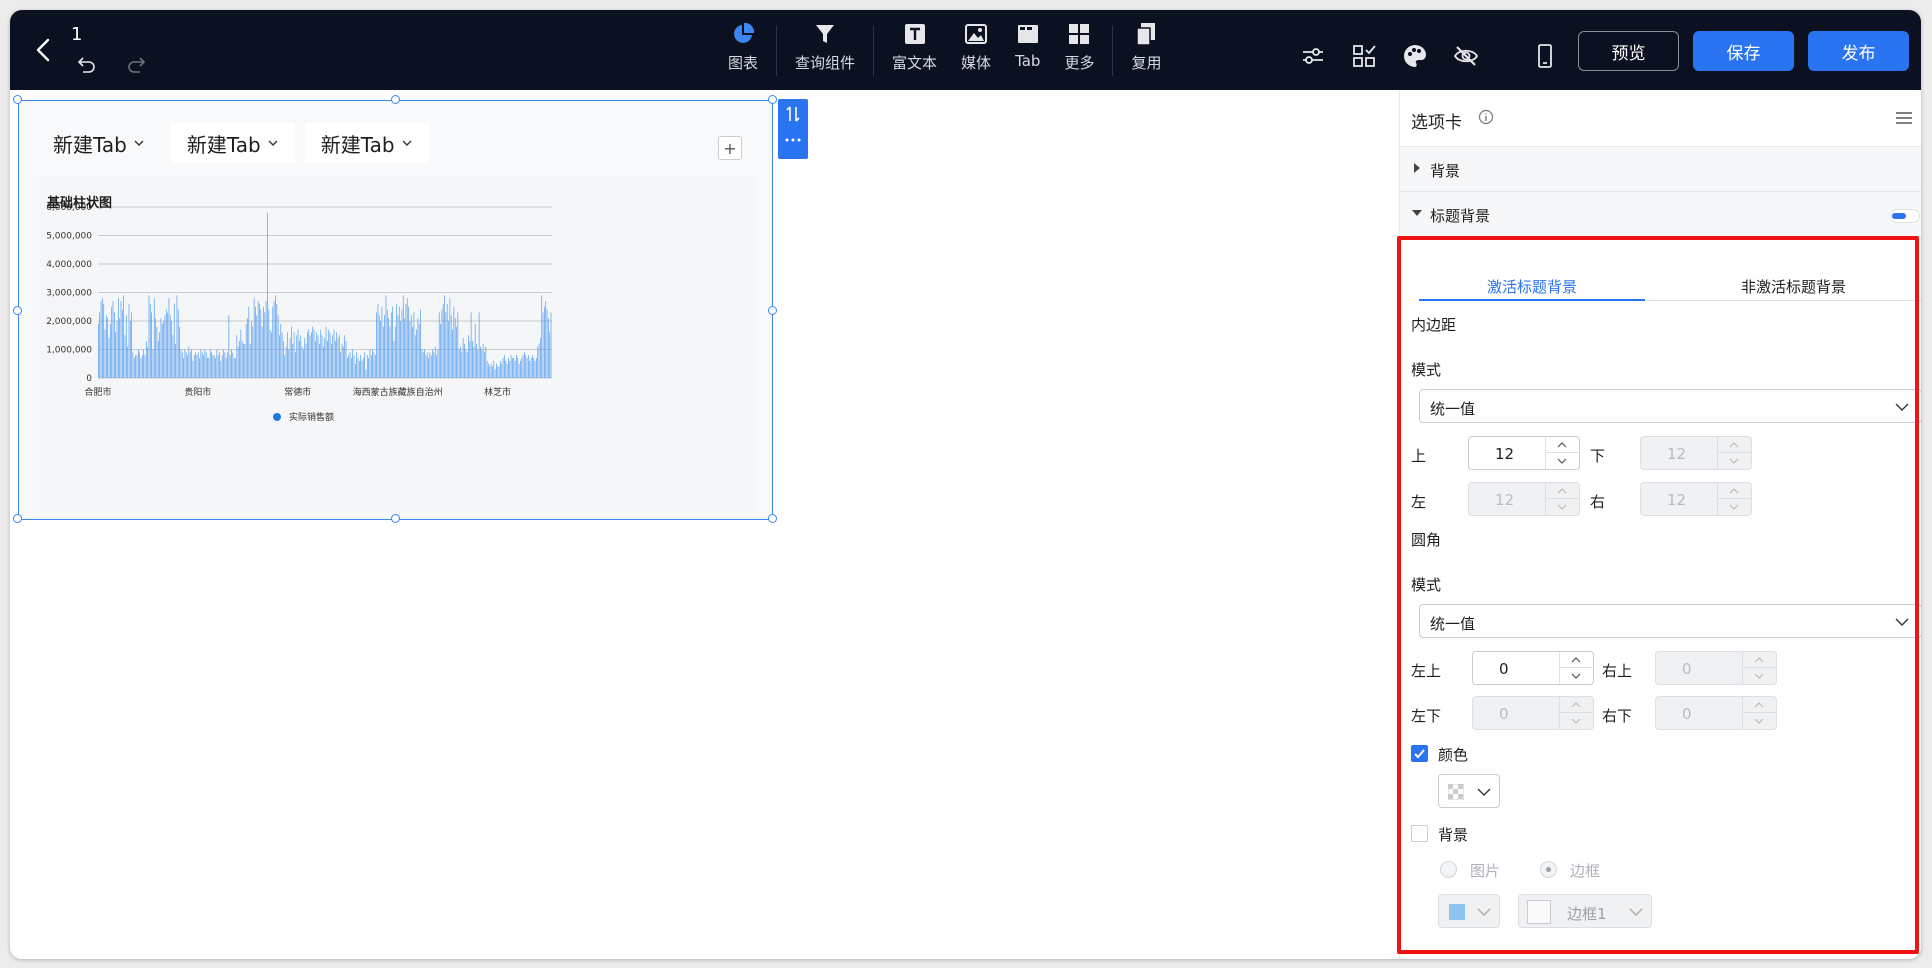  Describe the element at coordinates (1113, 51) in the screenshot. I see `toolbar-divider` at that location.